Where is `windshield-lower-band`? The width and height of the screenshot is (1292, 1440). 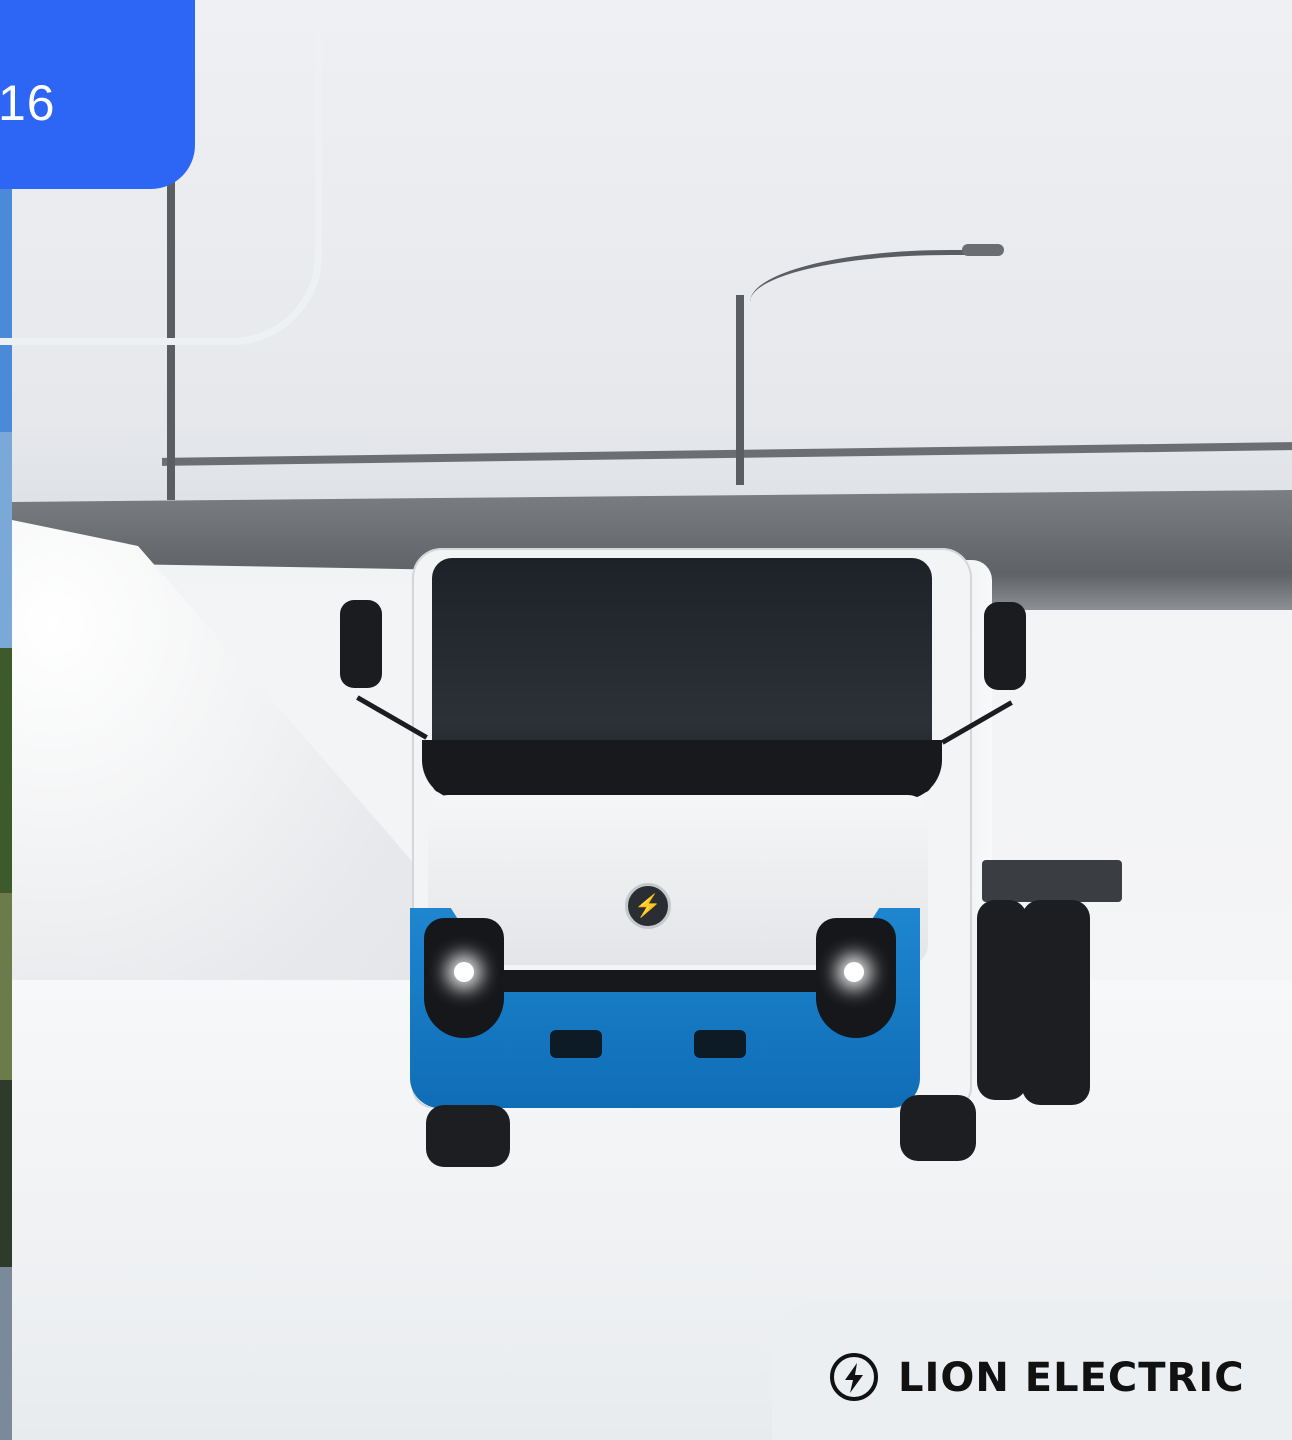 windshield-lower-band is located at coordinates (682, 770).